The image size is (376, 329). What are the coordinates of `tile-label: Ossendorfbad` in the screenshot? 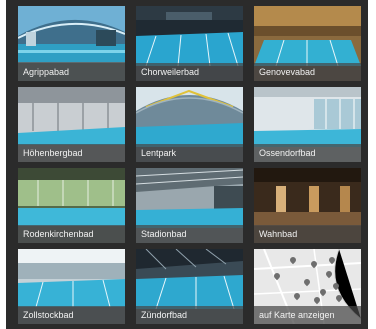 It's located at (307, 153).